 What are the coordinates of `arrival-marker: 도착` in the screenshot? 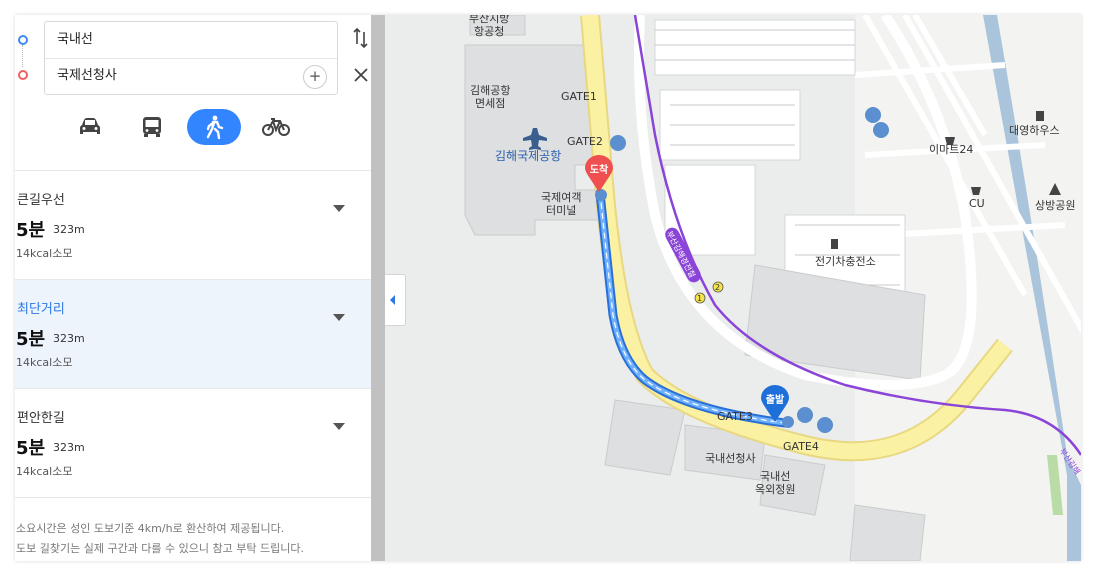 It's located at (599, 174).